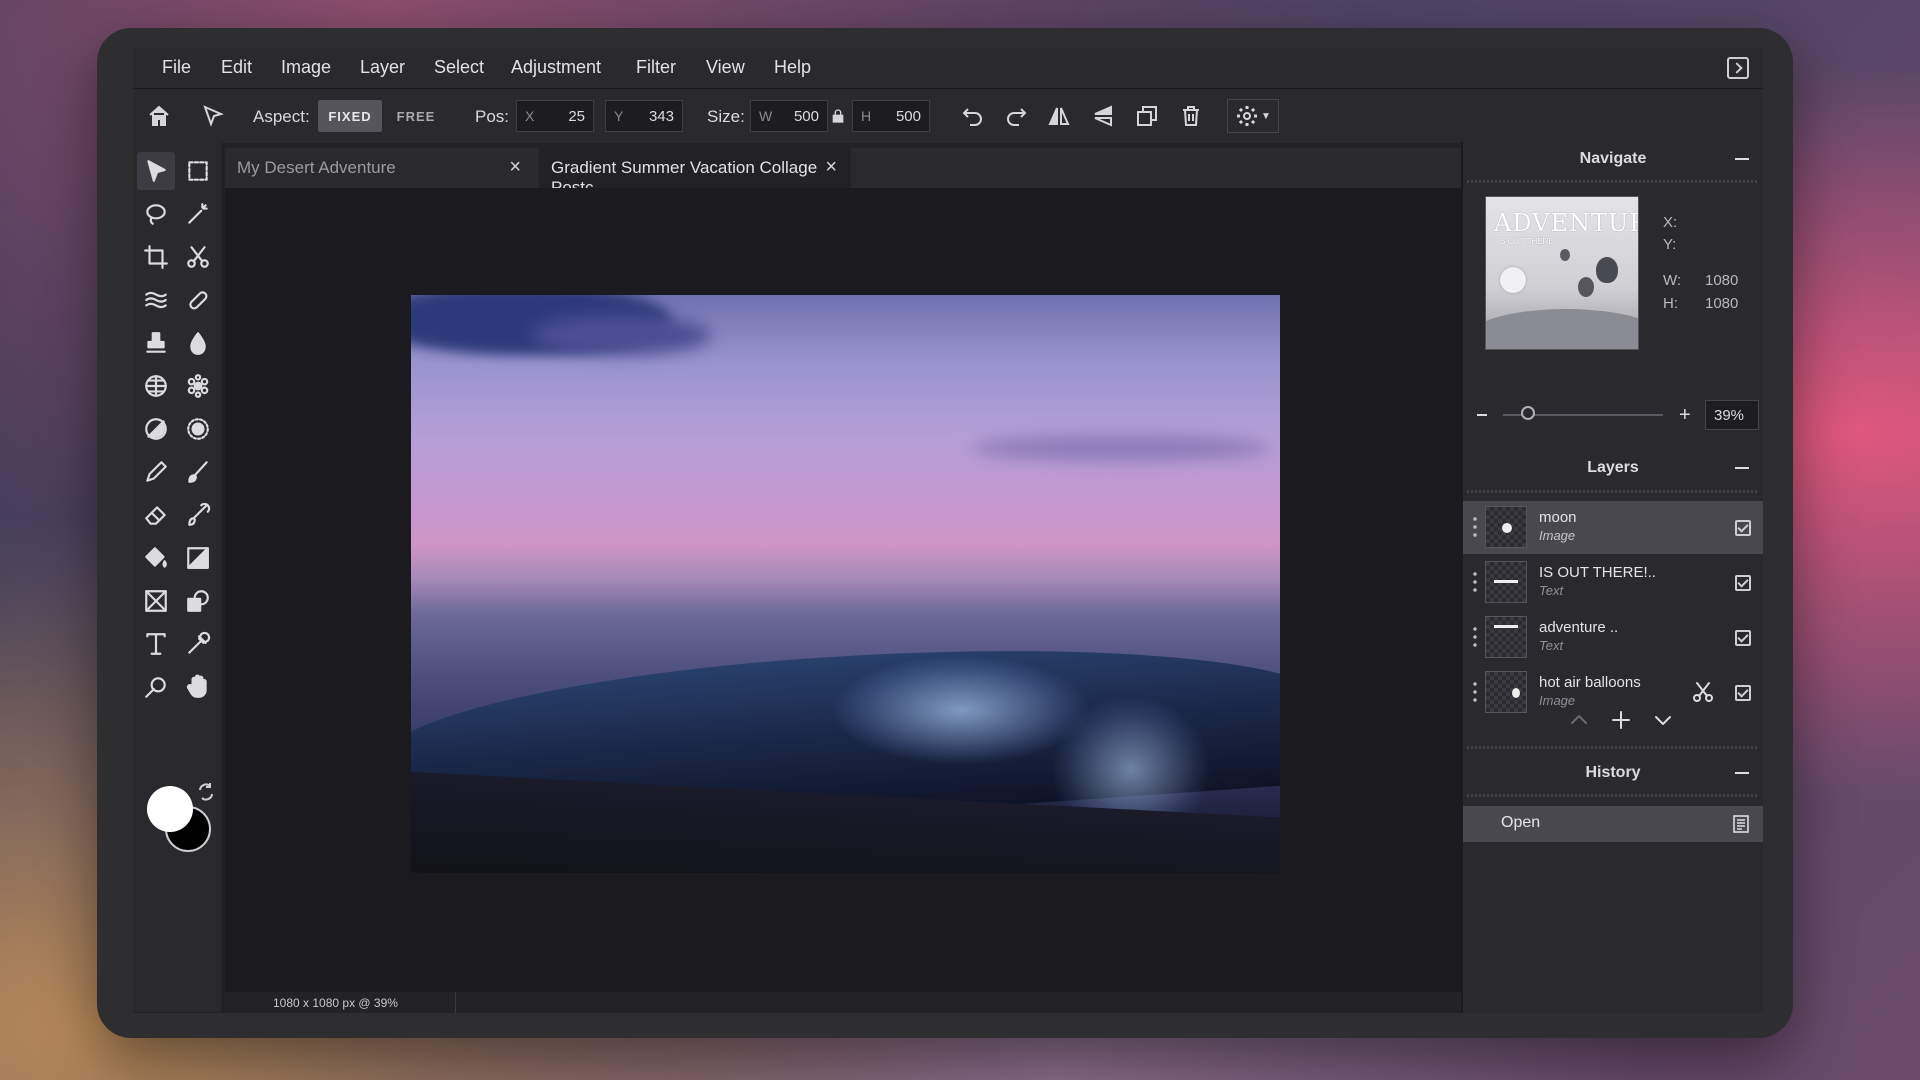  What do you see at coordinates (1247, 116) in the screenshot?
I see `gear-icon` at bounding box center [1247, 116].